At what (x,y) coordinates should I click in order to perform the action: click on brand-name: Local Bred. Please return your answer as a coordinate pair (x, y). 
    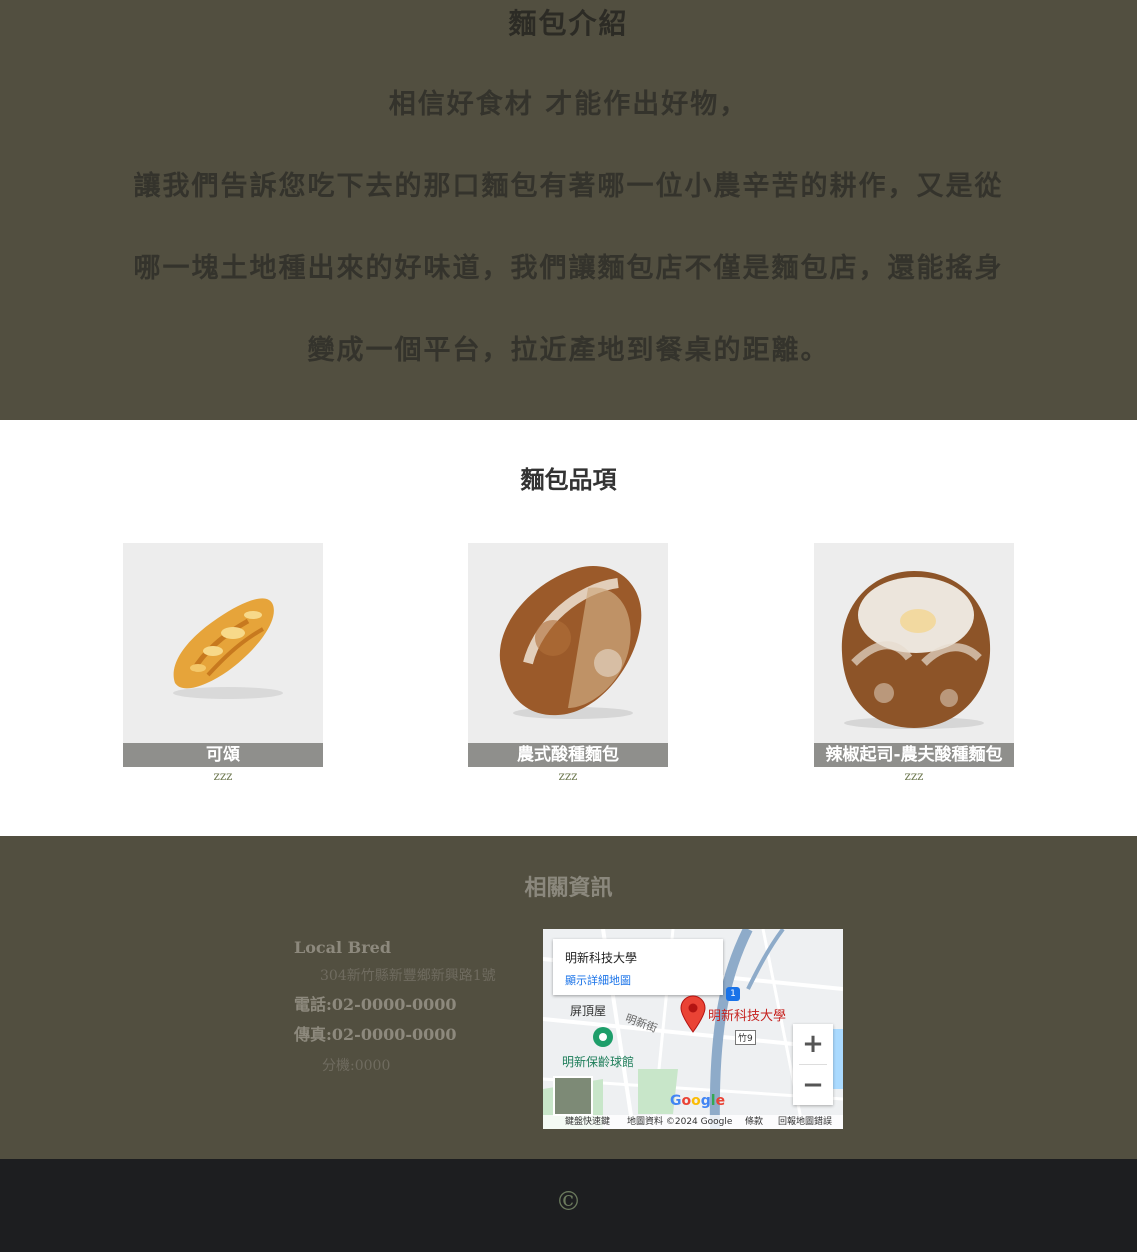
    Looking at the image, I should click on (342, 947).